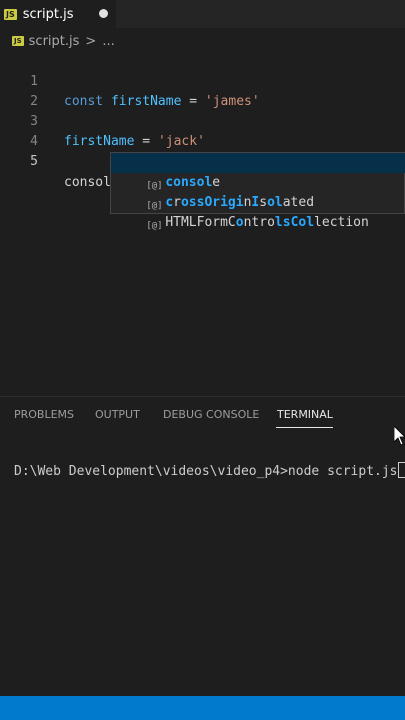  Describe the element at coordinates (48, 14) in the screenshot. I see `tab-label: script.js` at that location.